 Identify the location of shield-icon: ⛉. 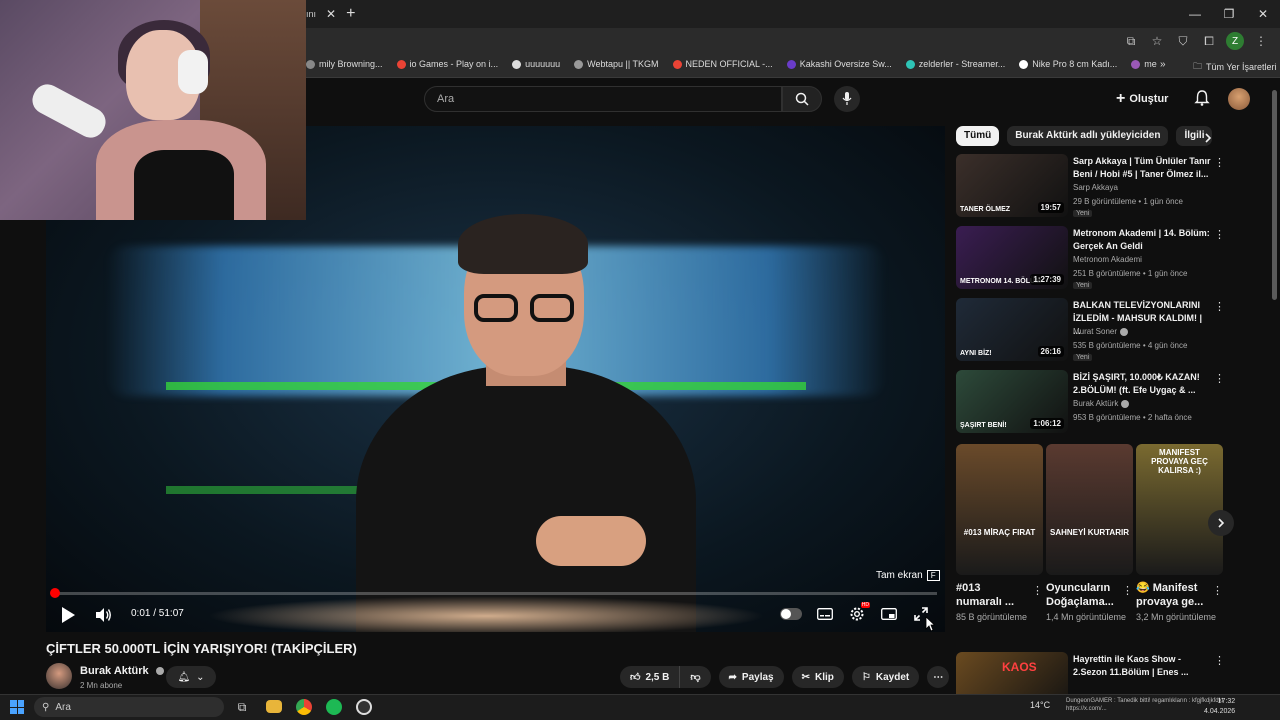
(1183, 41).